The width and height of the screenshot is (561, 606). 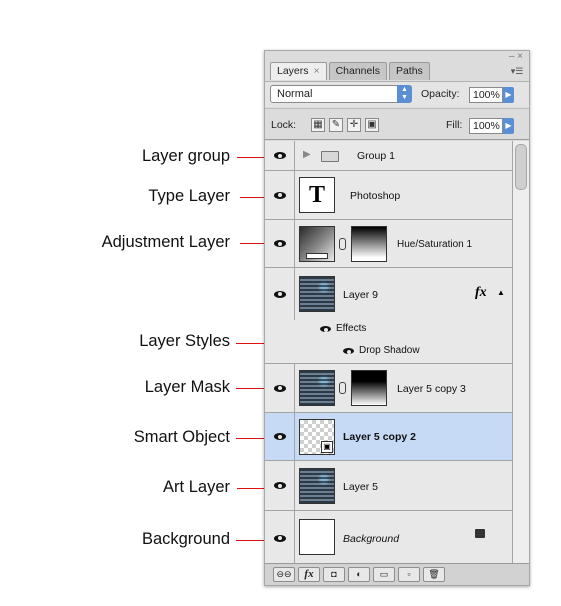 I want to click on drop-shadow-label: Drop Shadow, so click(x=389, y=350).